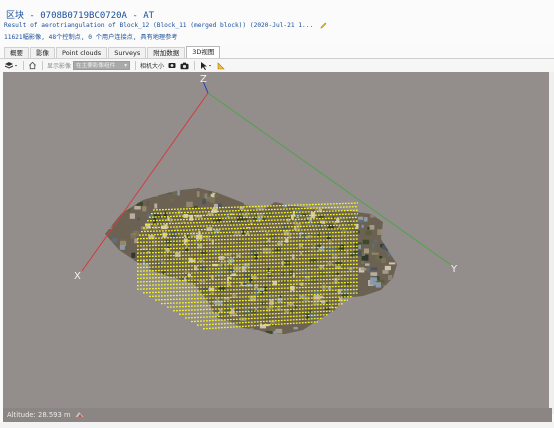 The height and width of the screenshot is (428, 554). I want to click on image-component-select: 在主要影像组件 ▾, so click(102, 65).